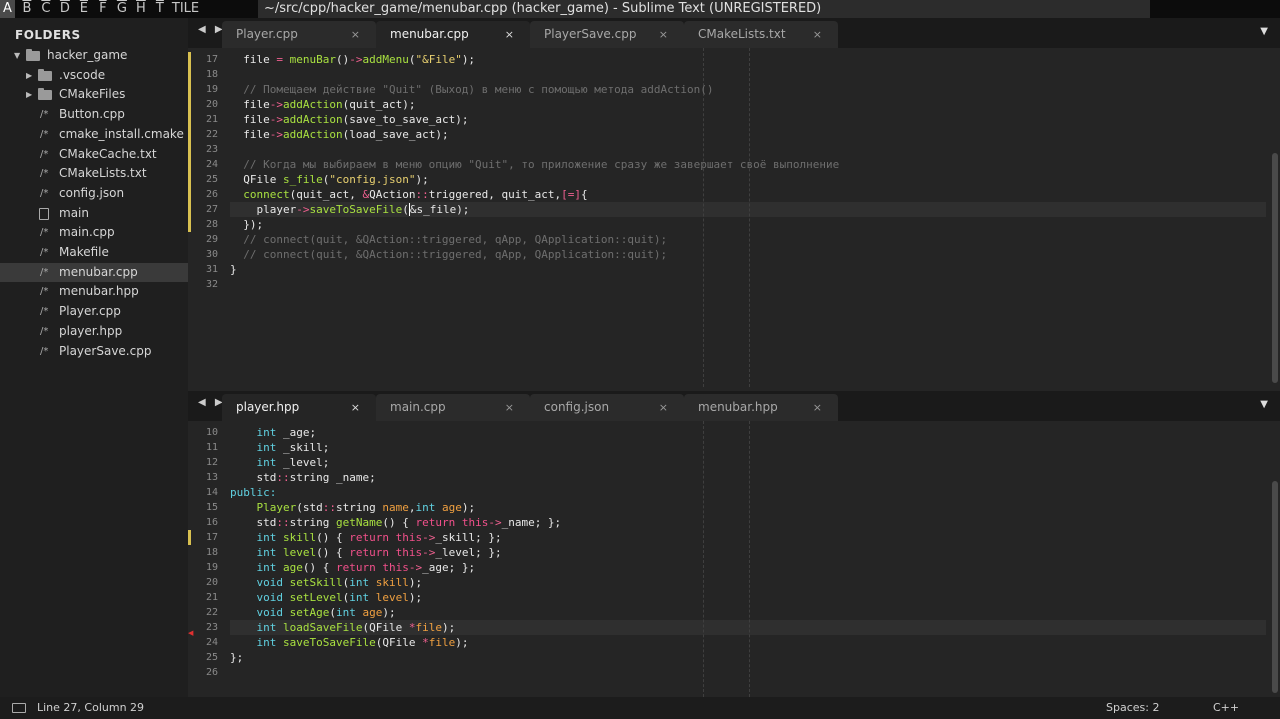 The width and height of the screenshot is (1280, 719). I want to click on sidebar-item-cmakecache-txt: /* CMakeCache.txt, so click(94, 155).